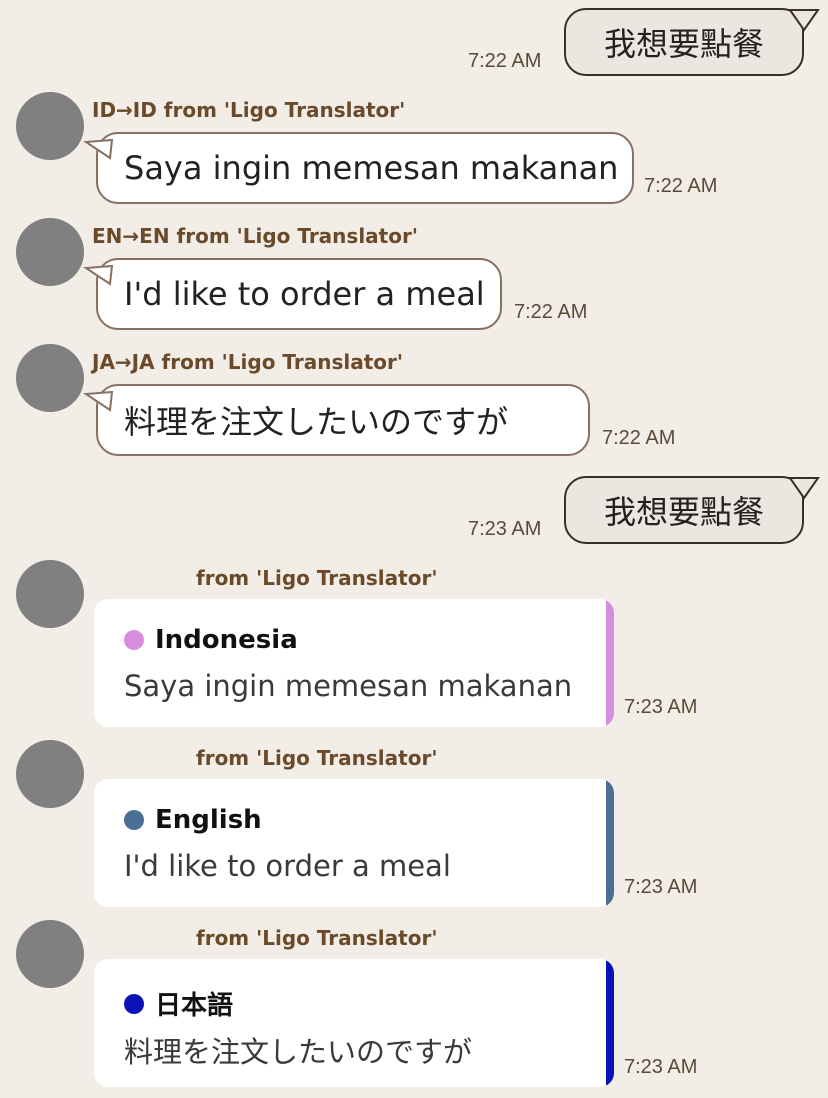 The height and width of the screenshot is (1098, 828). I want to click on incoming-message-bubble: Saya ingin memesan makanan, so click(365, 168).